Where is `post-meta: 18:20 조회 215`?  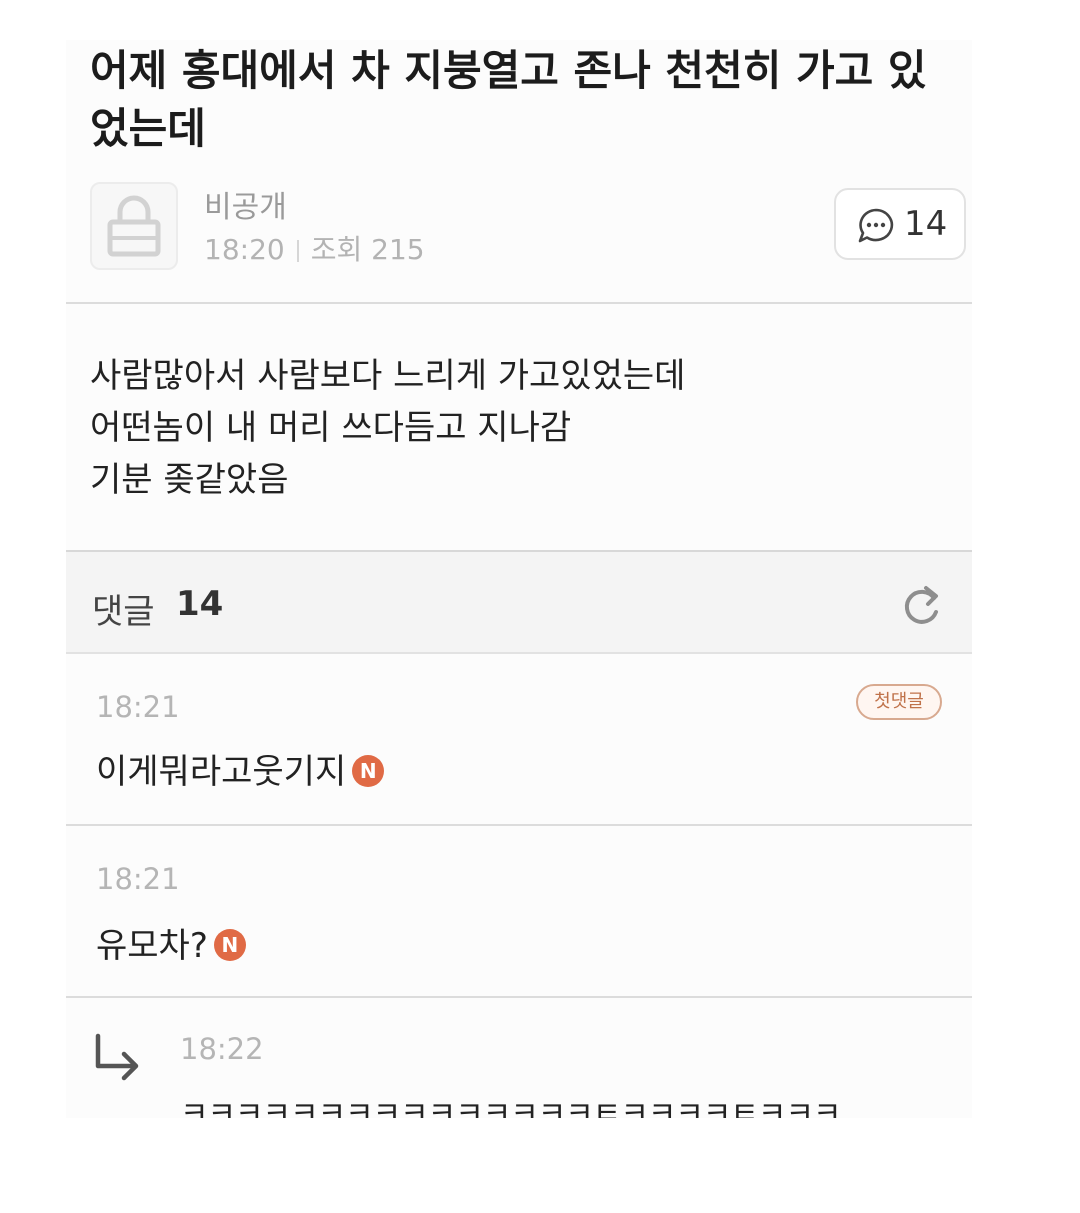
post-meta: 18:20 조회 215 is located at coordinates (314, 248).